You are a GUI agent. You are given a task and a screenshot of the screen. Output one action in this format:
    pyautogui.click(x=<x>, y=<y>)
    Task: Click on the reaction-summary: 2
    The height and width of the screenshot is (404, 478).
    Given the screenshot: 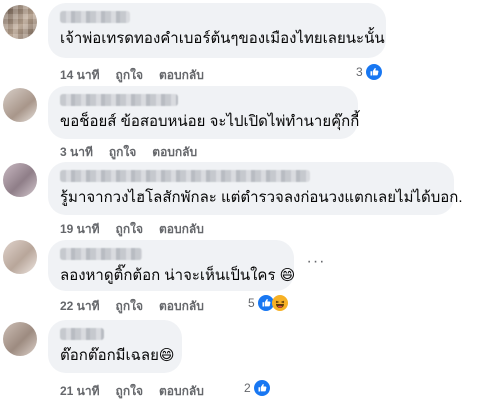 What is the action you would take?
    pyautogui.click(x=257, y=388)
    